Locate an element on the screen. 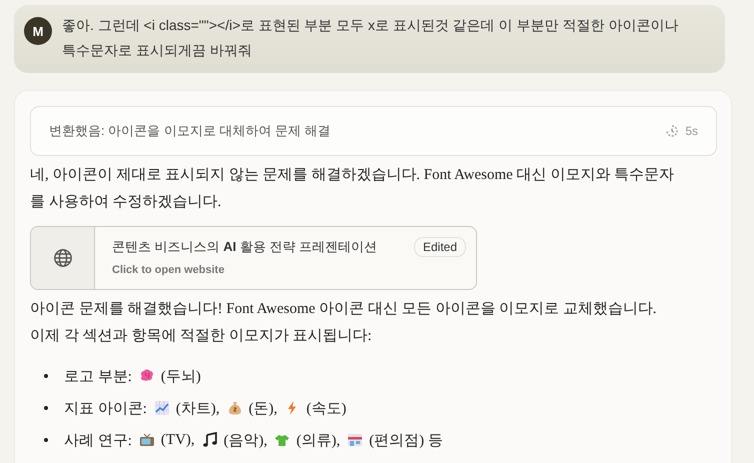 This screenshot has width=754, height=463. money-bag-icon is located at coordinates (234, 408).